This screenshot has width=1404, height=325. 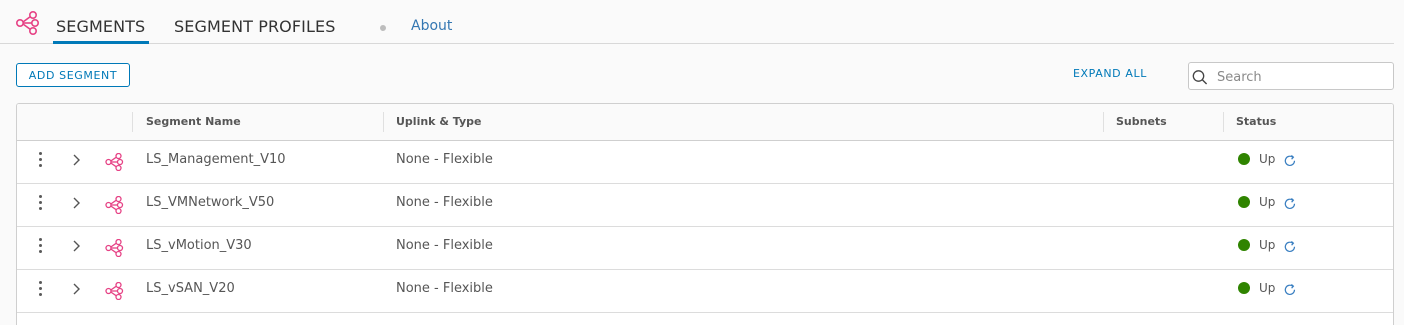 I want to click on column-header-segment-name: Segment Name, so click(x=193, y=121).